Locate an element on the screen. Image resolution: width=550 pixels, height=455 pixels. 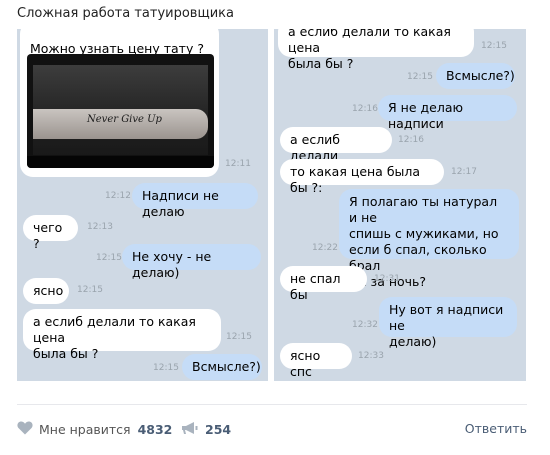
footer-divider is located at coordinates (272, 404).